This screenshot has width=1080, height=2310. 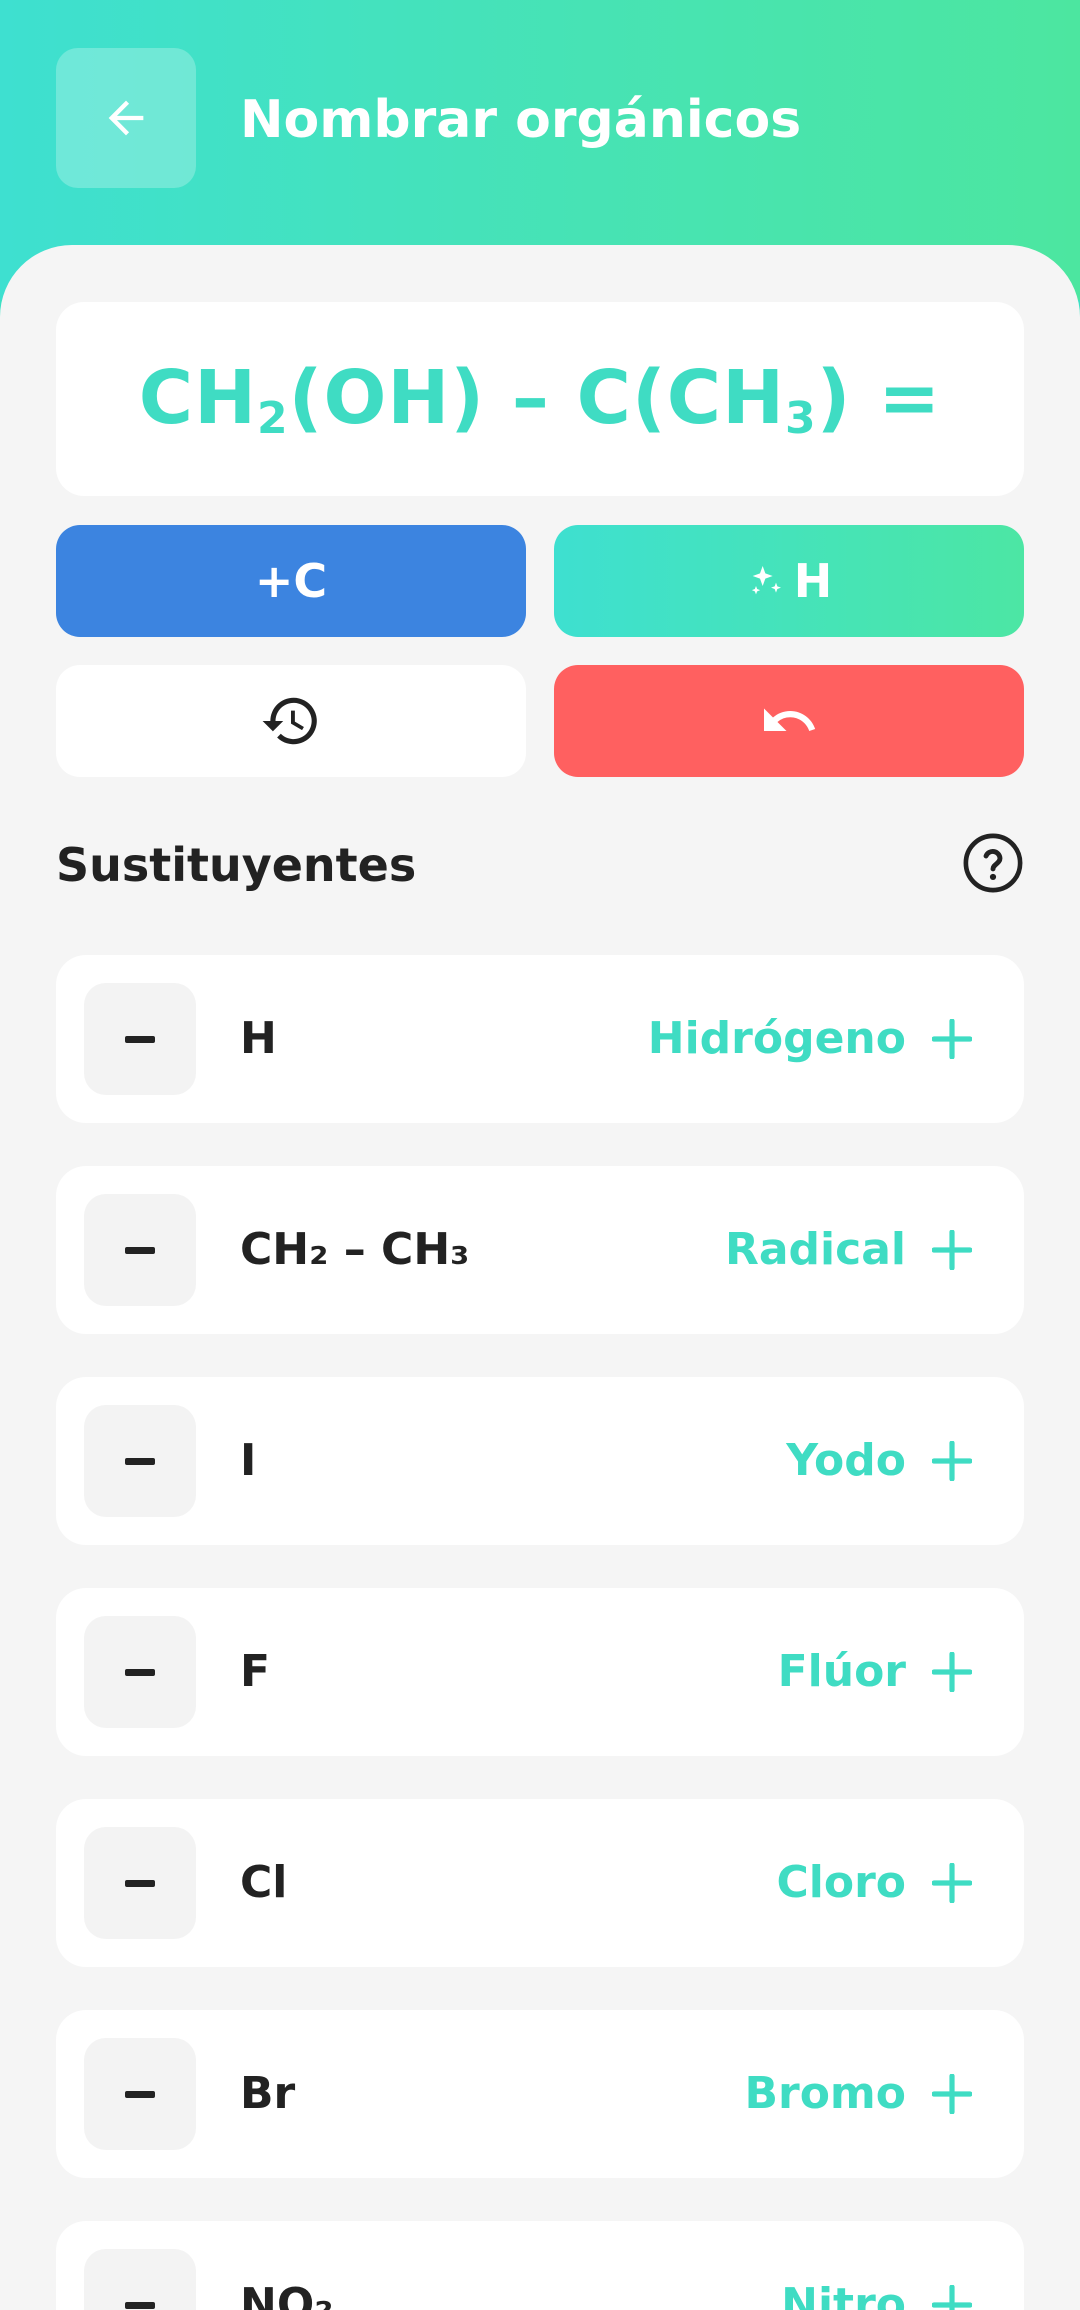 What do you see at coordinates (843, 2294) in the screenshot?
I see `substituent-name: Nitro` at bounding box center [843, 2294].